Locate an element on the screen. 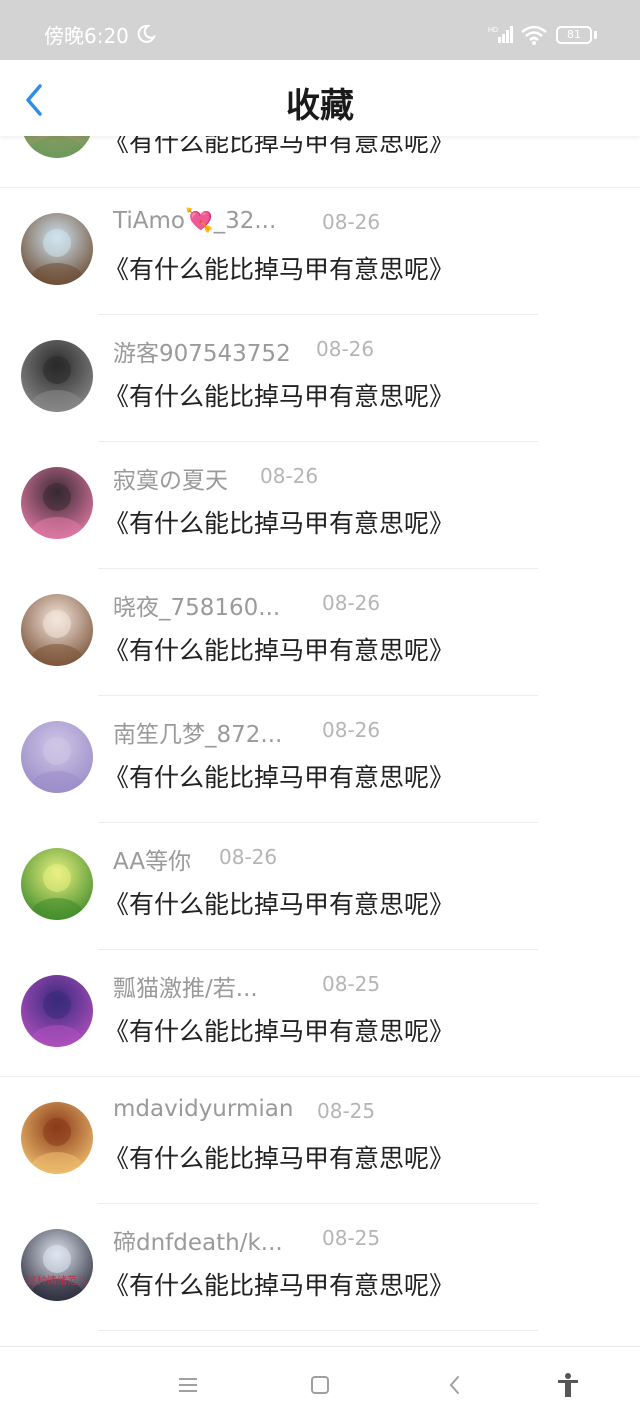 The width and height of the screenshot is (640, 1422). wifi-icon is located at coordinates (534, 35).